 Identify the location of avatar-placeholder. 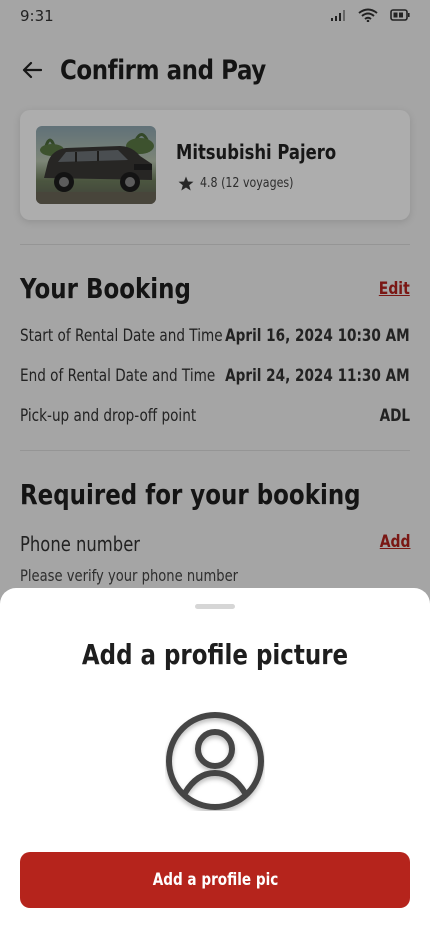
(215, 761).